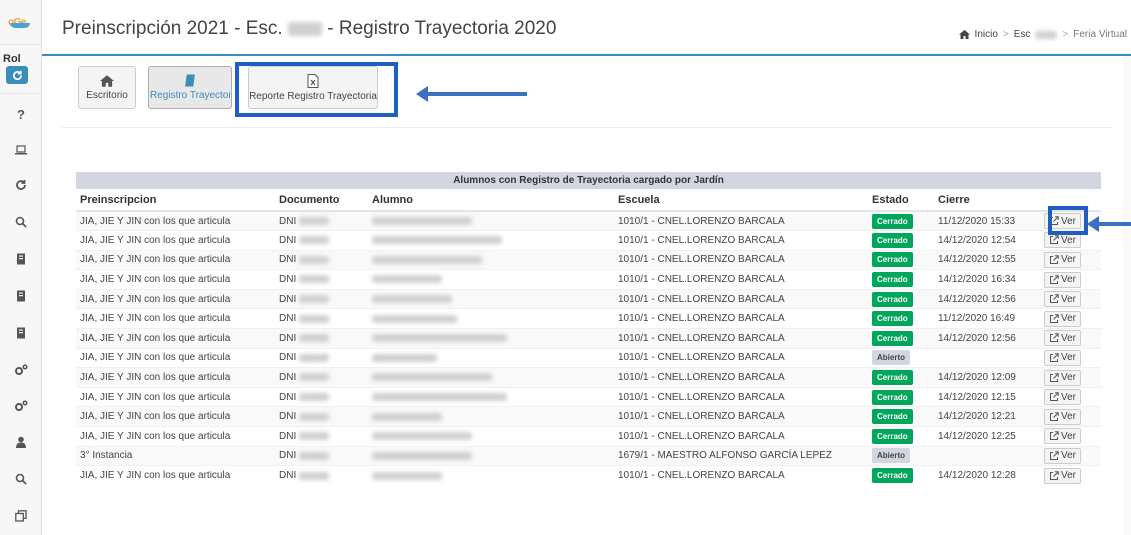 This screenshot has width=1131, height=535. What do you see at coordinates (21, 516) in the screenshot?
I see `clone-icon` at bounding box center [21, 516].